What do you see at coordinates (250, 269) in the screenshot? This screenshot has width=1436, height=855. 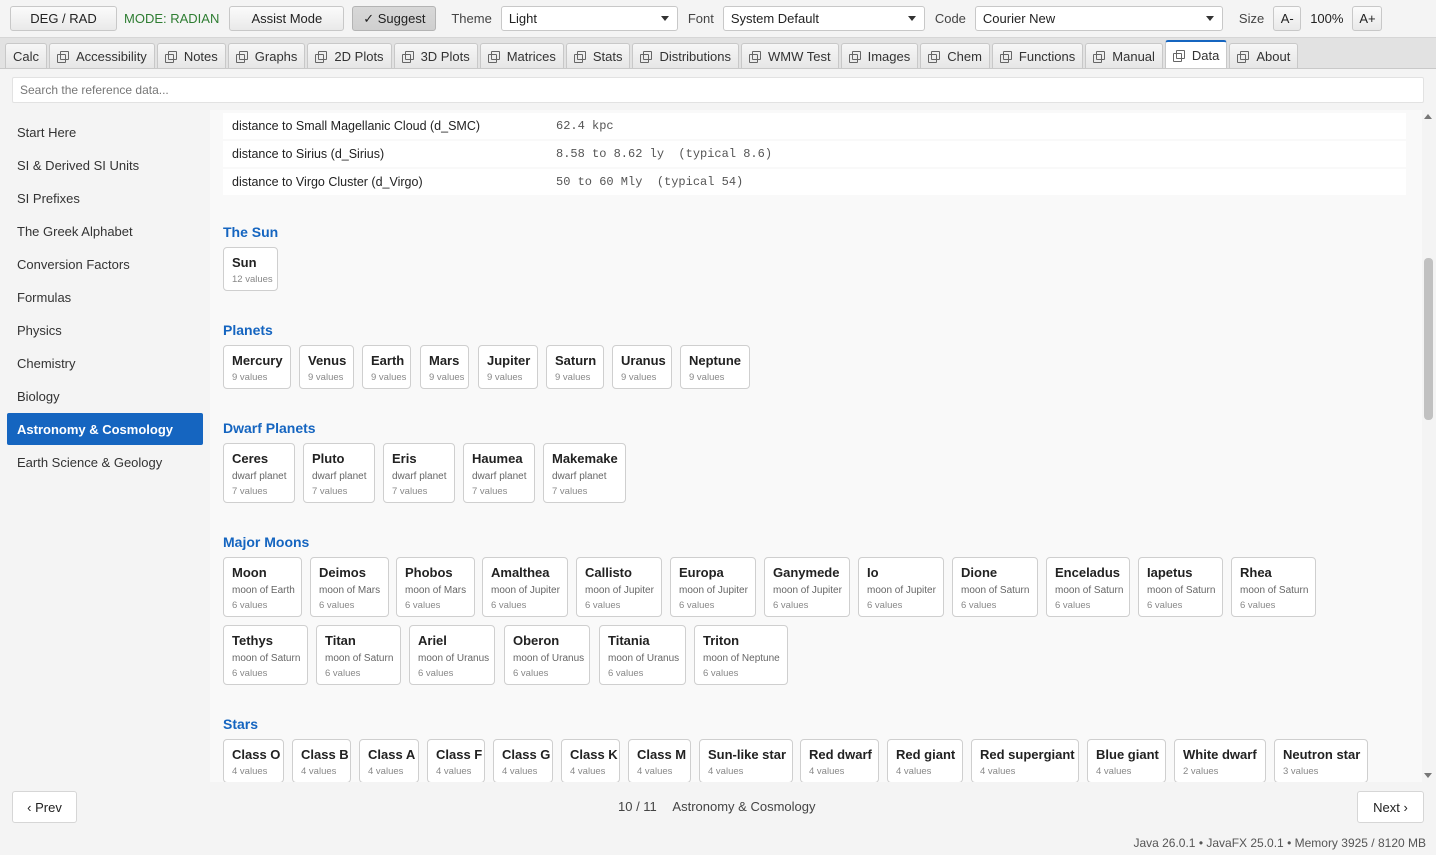 I see `card-sun: Sun 12 values` at bounding box center [250, 269].